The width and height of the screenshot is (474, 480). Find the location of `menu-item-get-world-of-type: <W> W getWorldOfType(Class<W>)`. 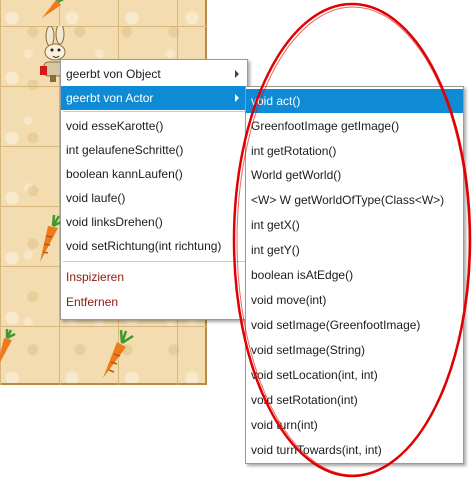

menu-item-get-world-of-type: <W> W getWorldOfType(Class<W>) is located at coordinates (354, 200).